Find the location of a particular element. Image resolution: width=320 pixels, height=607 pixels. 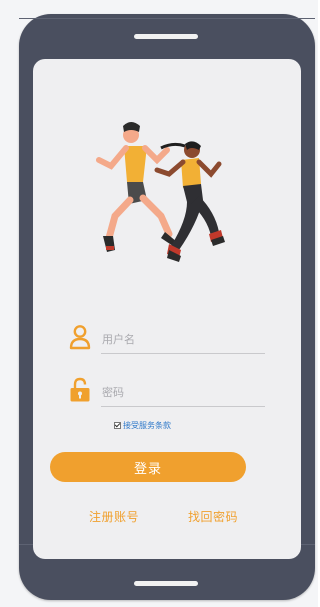

login-button: 登录 is located at coordinates (148, 467).